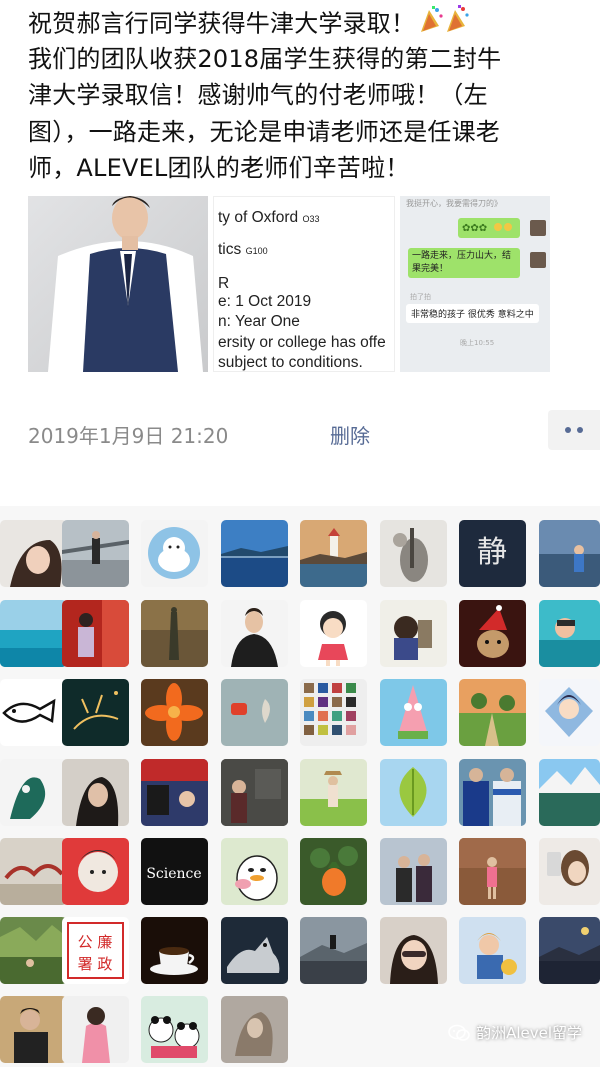  What do you see at coordinates (265, 58) in the screenshot?
I see `post-text-line-2: 我们的团队收获2018届学生获得的第二封牛` at bounding box center [265, 58].